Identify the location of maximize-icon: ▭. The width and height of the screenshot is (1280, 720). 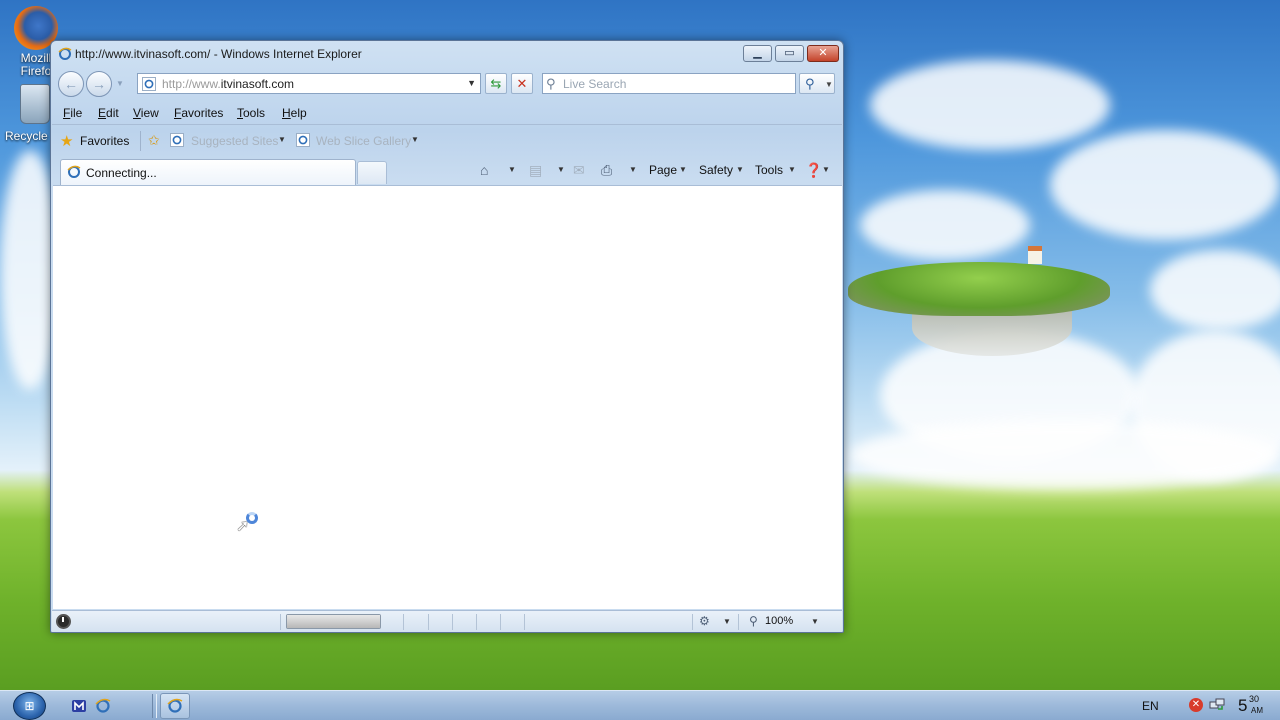
(789, 53).